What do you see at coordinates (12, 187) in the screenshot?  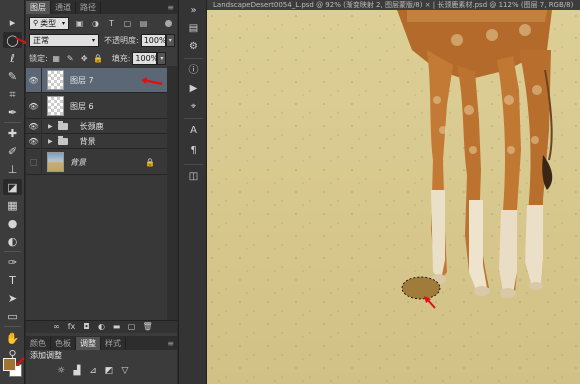 I see `eraser-tool-icon: ◪` at bounding box center [12, 187].